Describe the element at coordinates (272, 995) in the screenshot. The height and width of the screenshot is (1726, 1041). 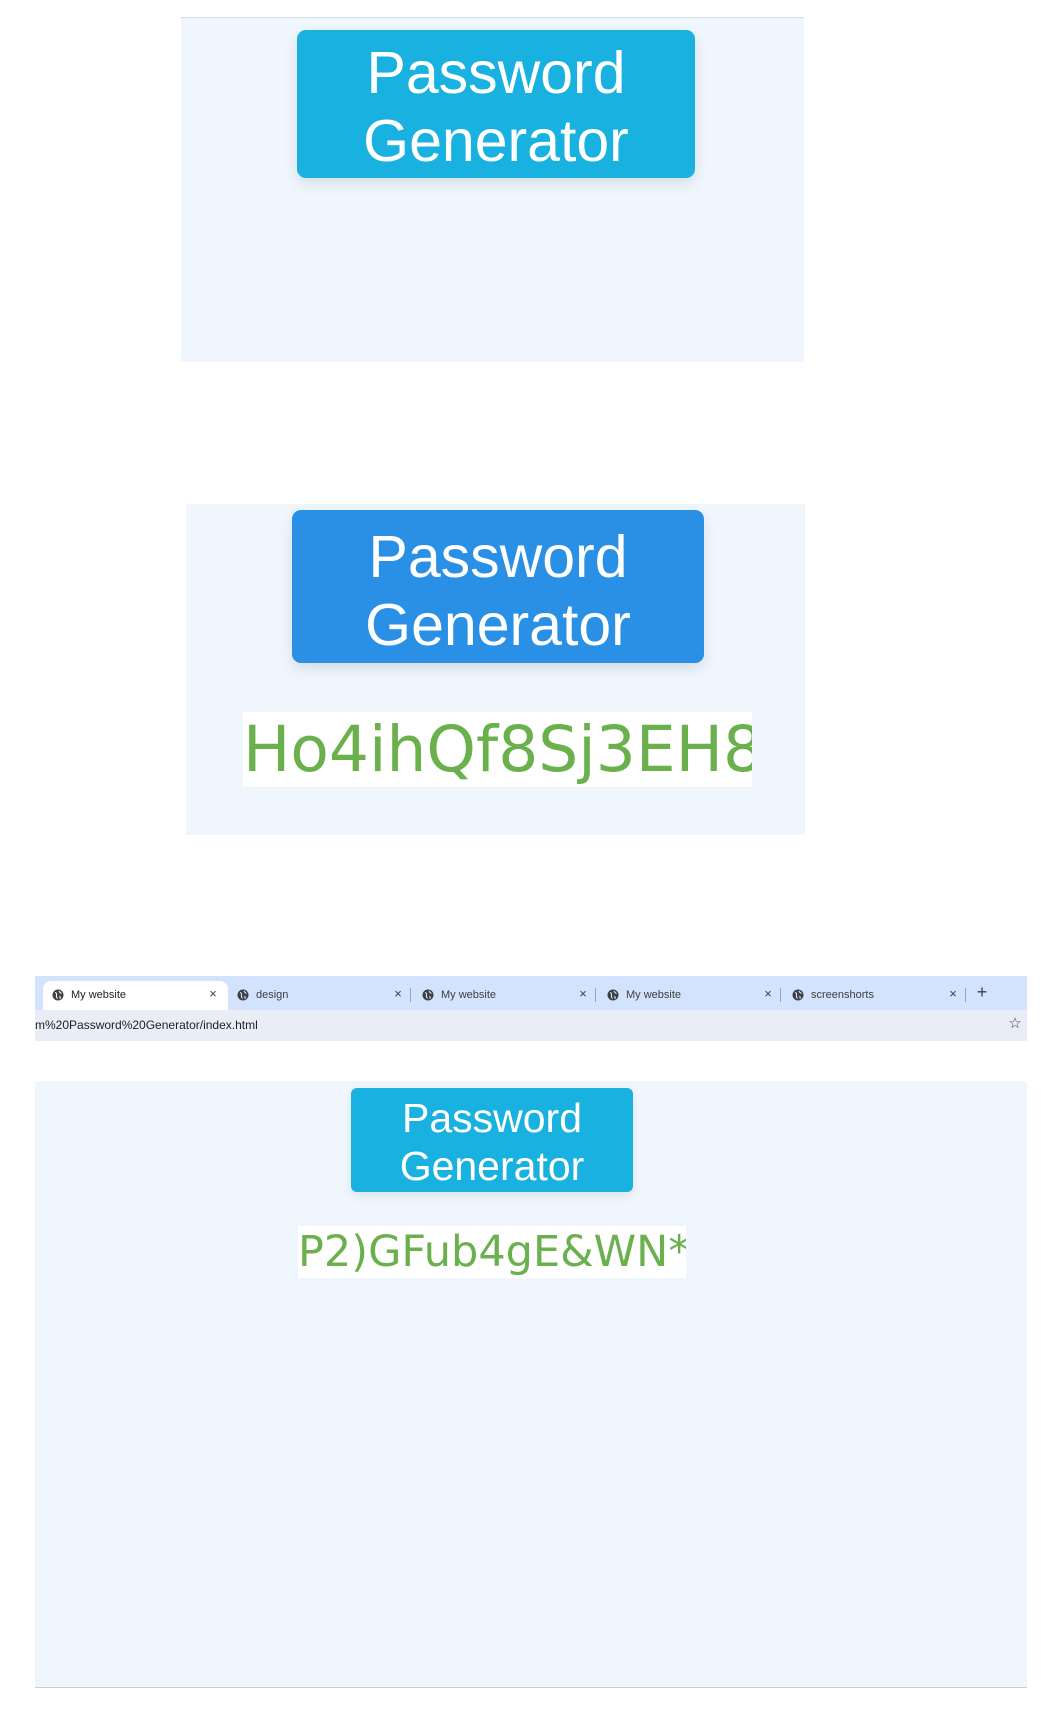
I see `tab-title: design` at that location.